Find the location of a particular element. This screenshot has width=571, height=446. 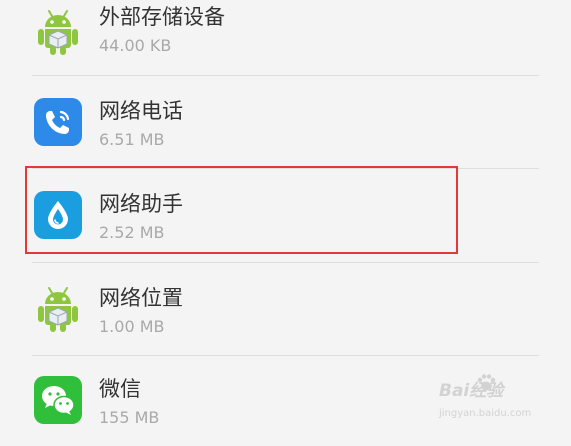

paw-icon is located at coordinates (486, 382).